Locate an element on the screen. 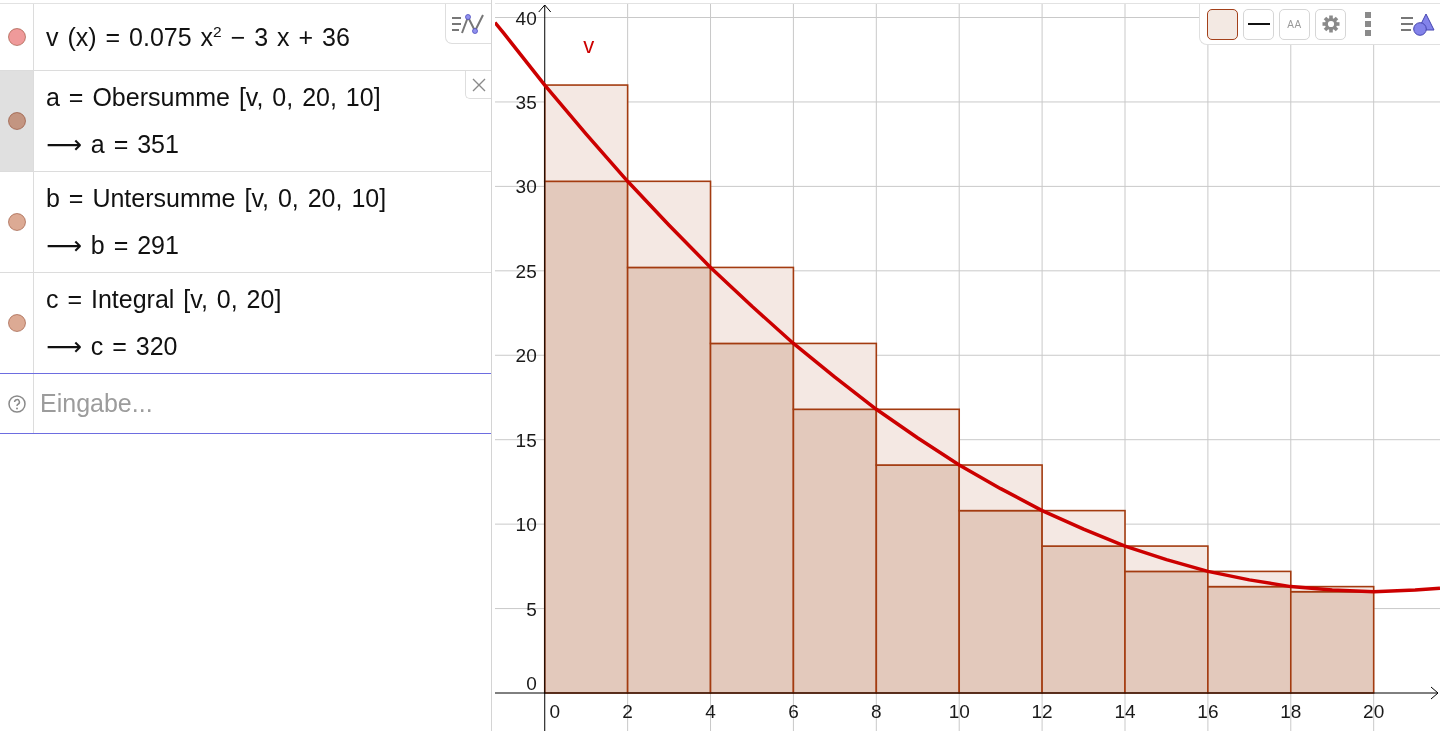 Image resolution: width=1440 pixels, height=731 pixels. y-tick-label: 0 is located at coordinates (531, 683).